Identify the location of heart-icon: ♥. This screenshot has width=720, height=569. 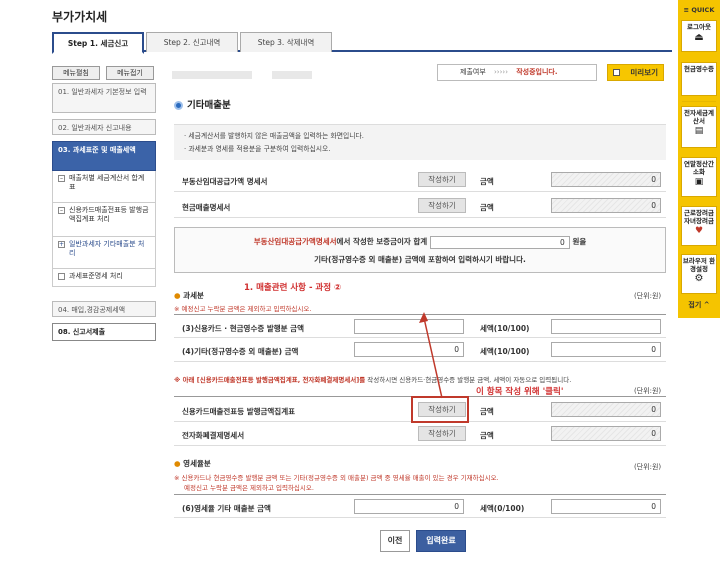
(699, 231).